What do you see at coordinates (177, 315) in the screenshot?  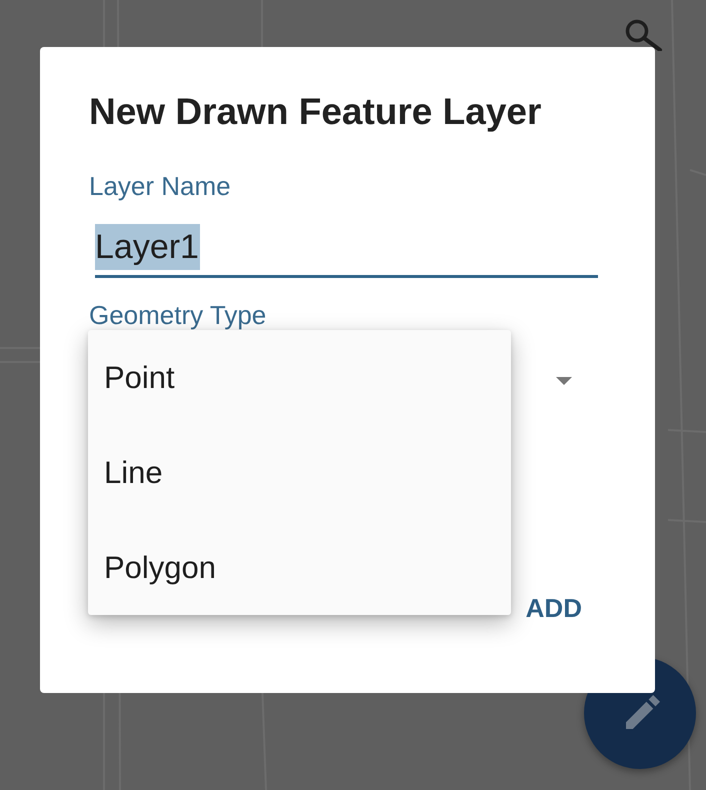 I see `field-label: Geometry Type` at bounding box center [177, 315].